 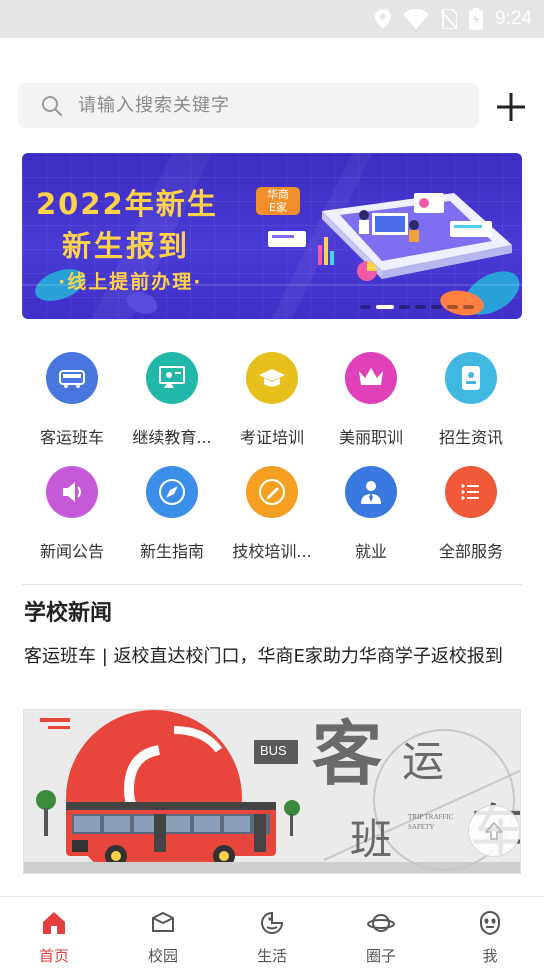 I want to click on service-item: 新生指南, so click(x=172, y=514).